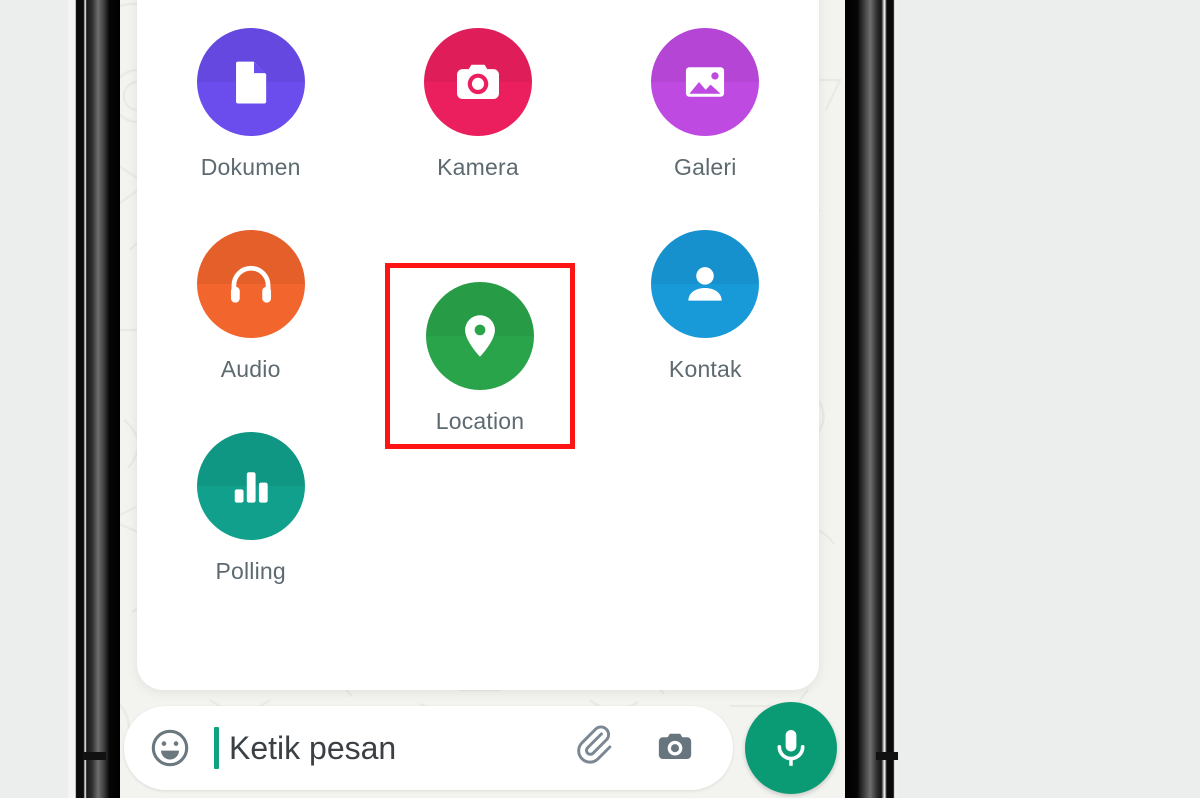 The height and width of the screenshot is (798, 1200). I want to click on microphone-icon, so click(791, 747).